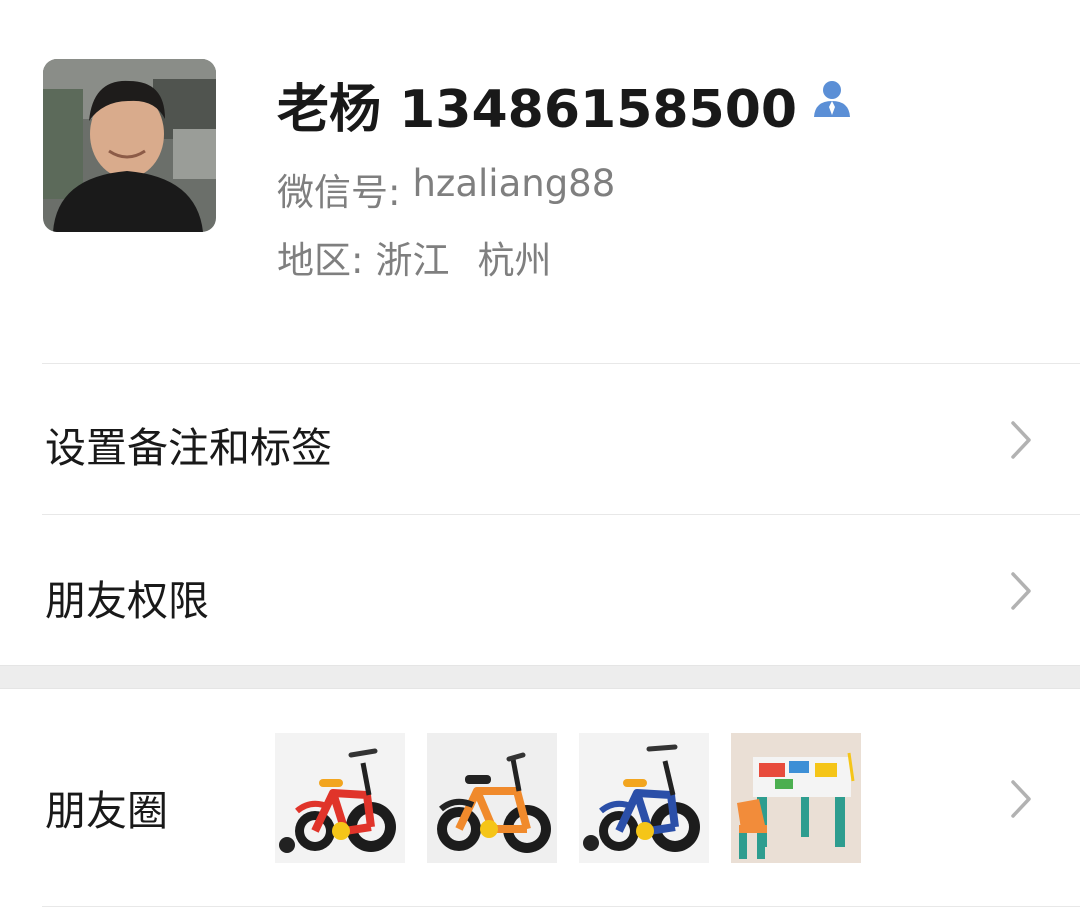 This screenshot has height=913, width=1080. I want to click on person-icon, so click(832, 98).